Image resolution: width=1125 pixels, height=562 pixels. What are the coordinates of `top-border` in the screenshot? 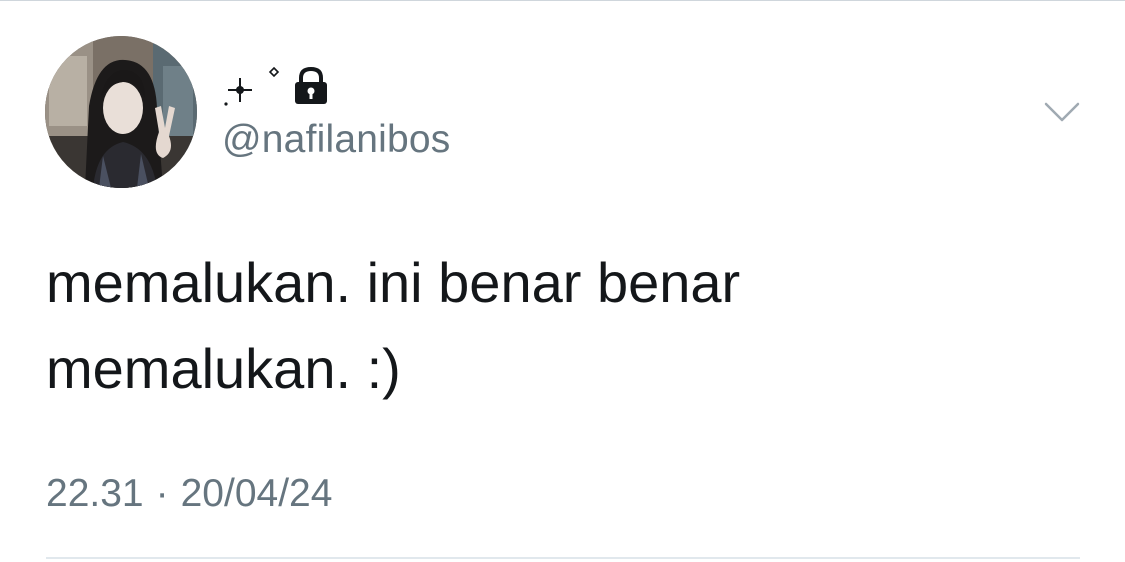 It's located at (562, 0).